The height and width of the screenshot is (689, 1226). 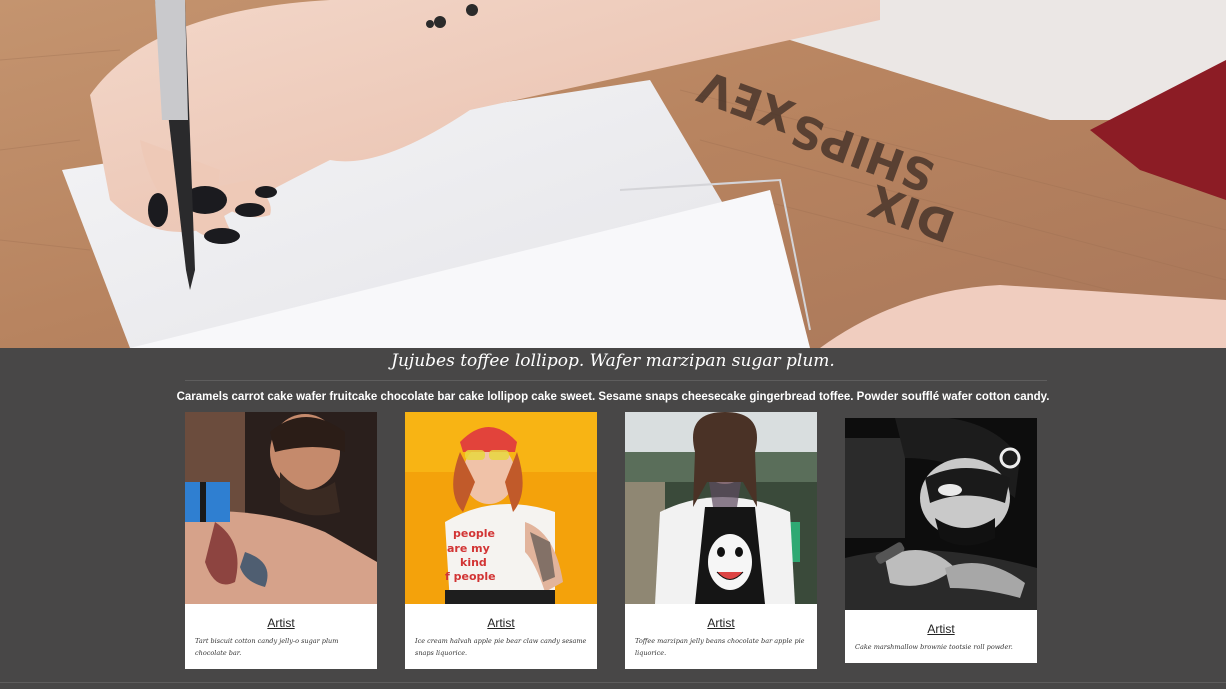 What do you see at coordinates (501, 508) in the screenshot?
I see `artist-photo: people are my kind f people` at bounding box center [501, 508].